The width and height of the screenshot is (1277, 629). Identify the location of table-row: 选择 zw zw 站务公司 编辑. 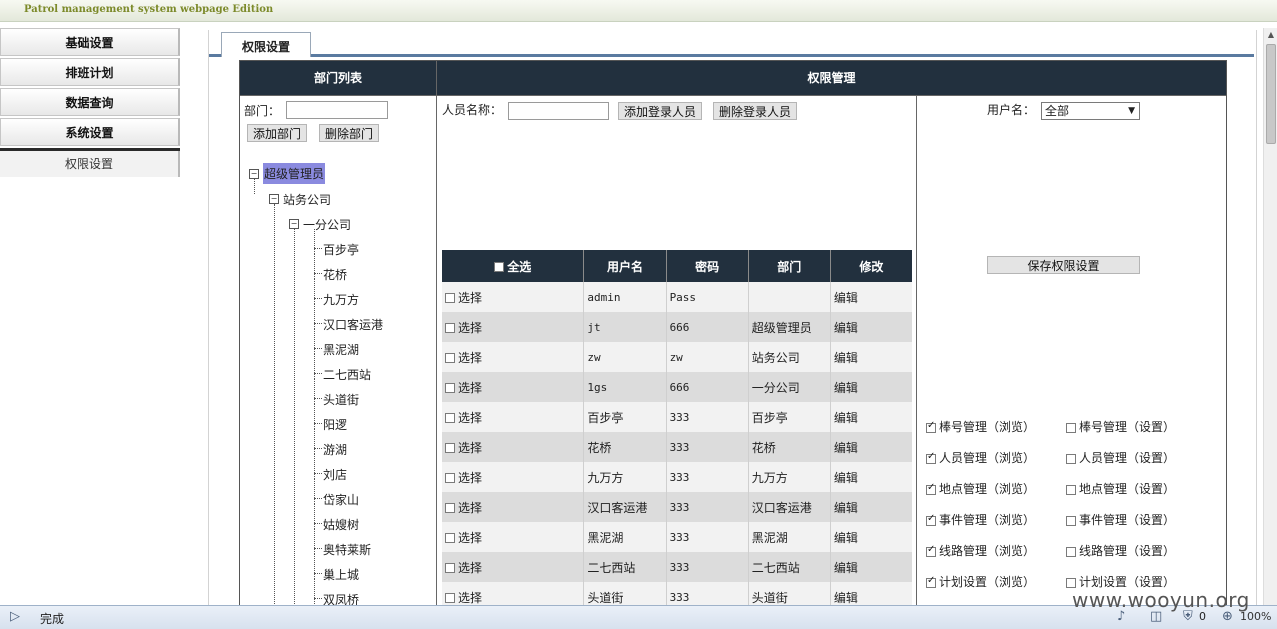
(677, 357).